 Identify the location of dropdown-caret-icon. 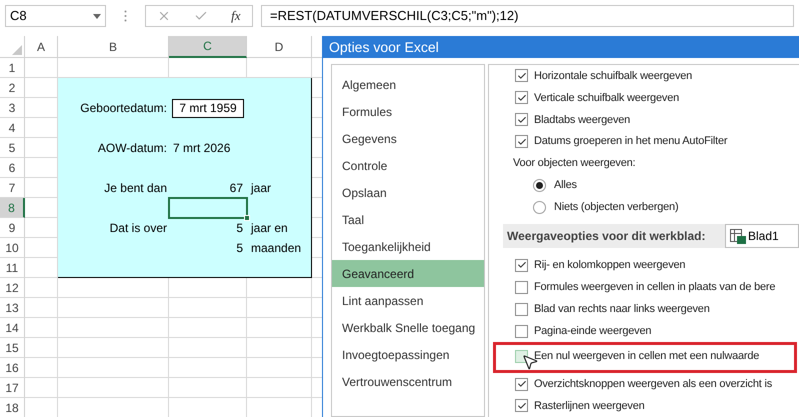
(97, 16).